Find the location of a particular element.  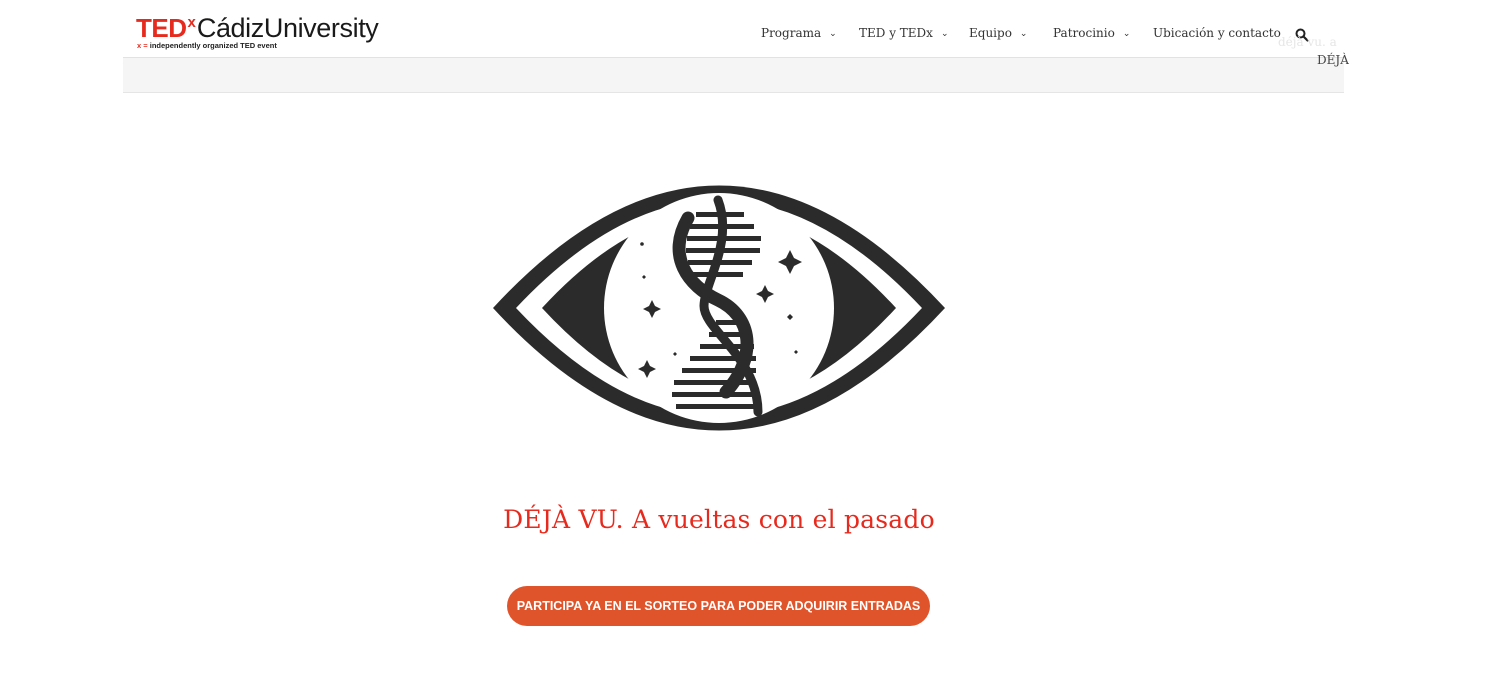

hero-image is located at coordinates (719, 309).